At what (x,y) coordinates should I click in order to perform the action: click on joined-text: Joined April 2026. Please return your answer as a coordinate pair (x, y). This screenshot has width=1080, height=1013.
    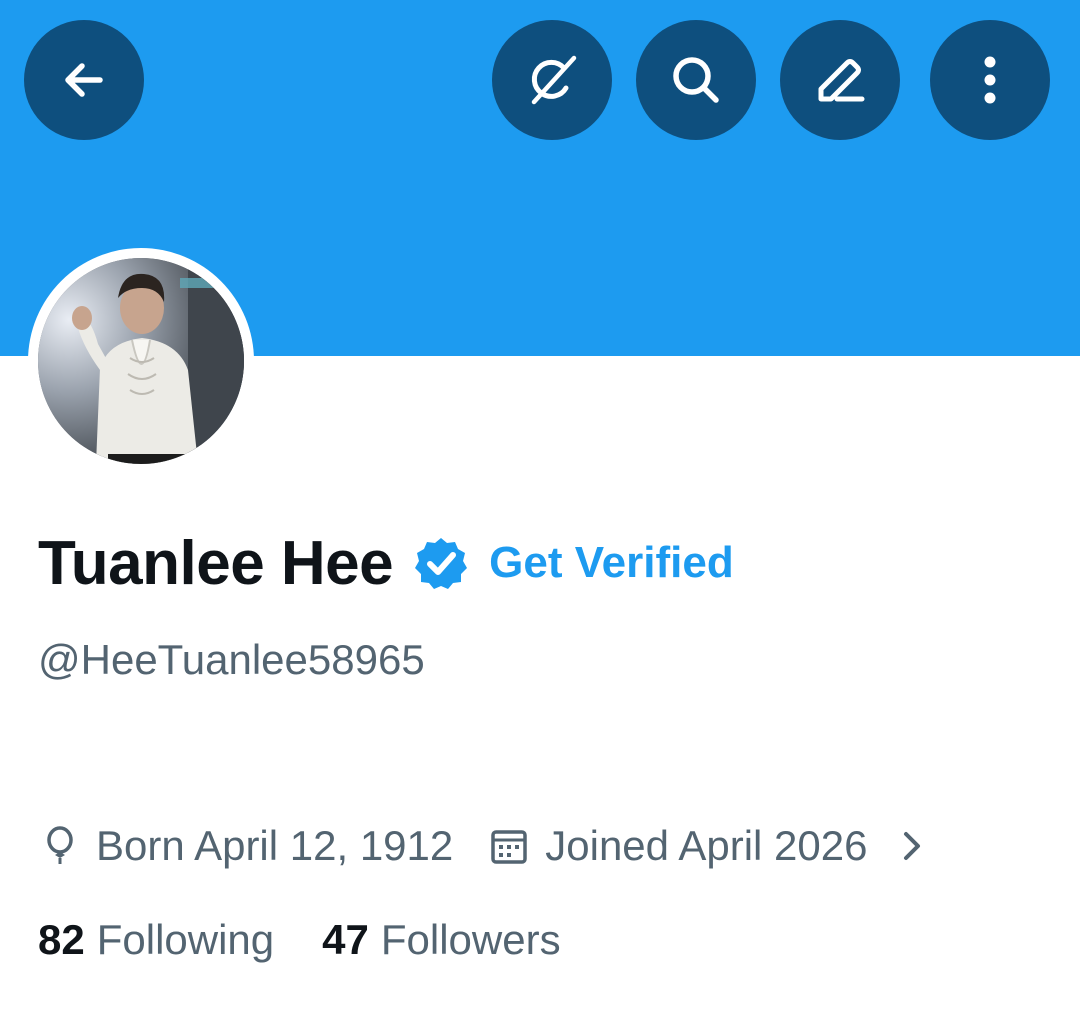
    Looking at the image, I should click on (706, 846).